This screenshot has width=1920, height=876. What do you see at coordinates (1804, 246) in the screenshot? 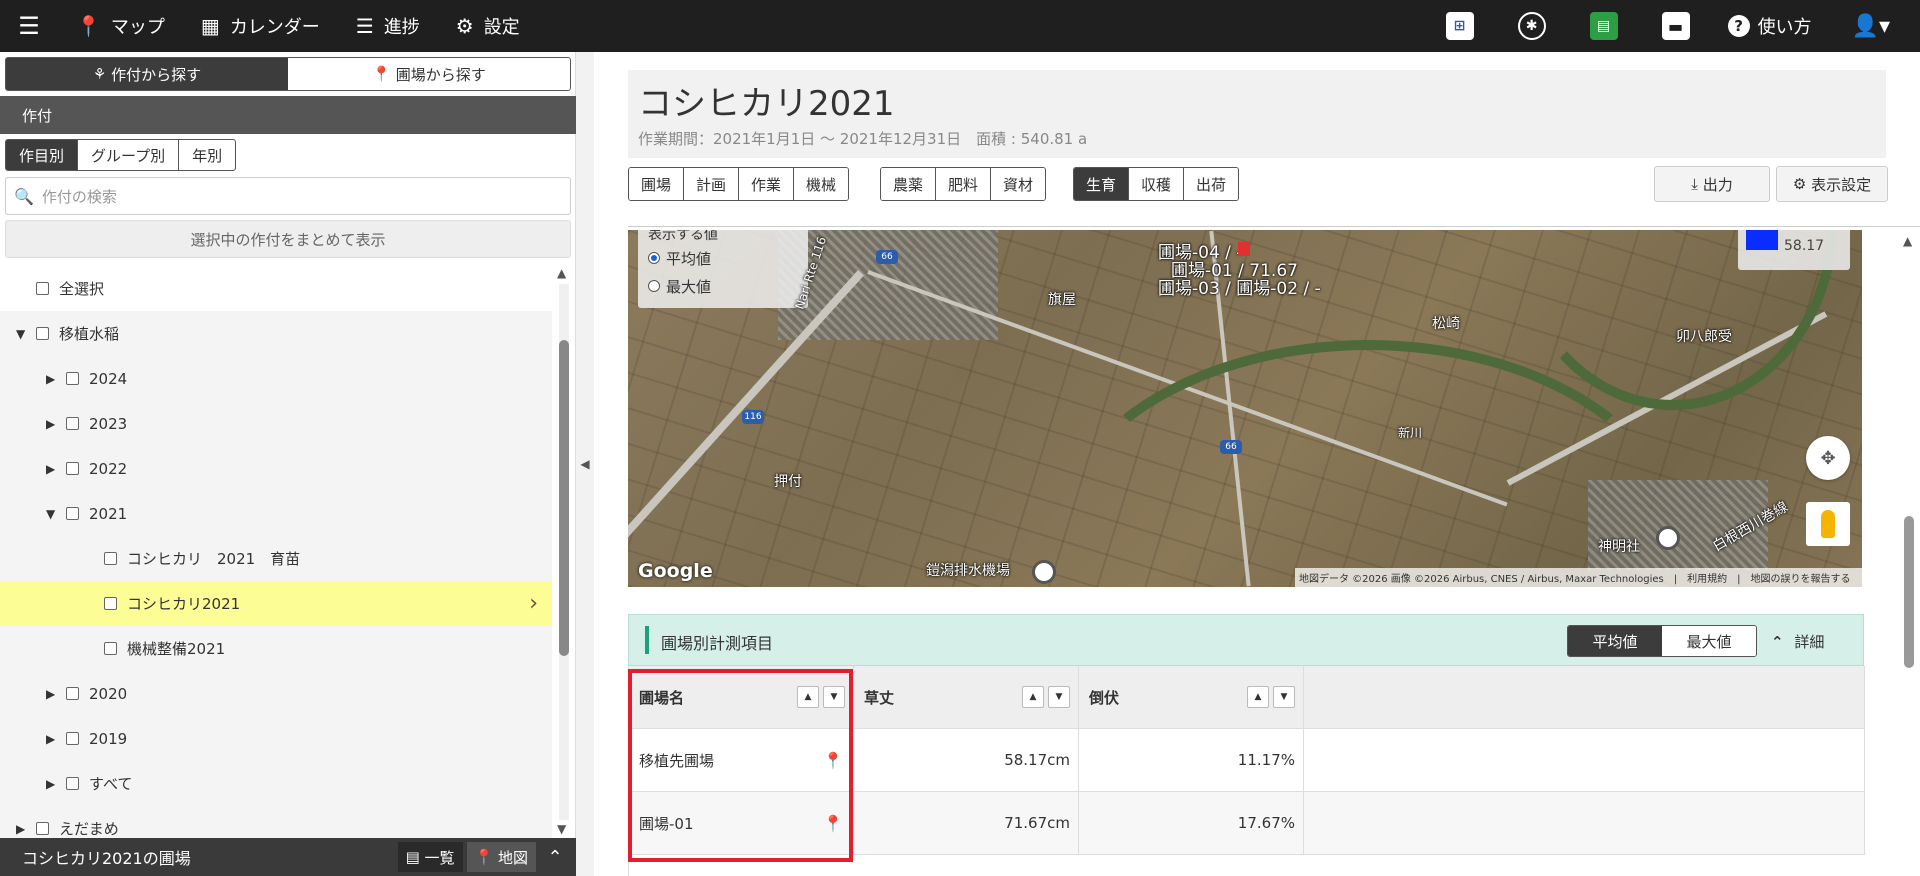
I see `legend-value: 58.17` at bounding box center [1804, 246].